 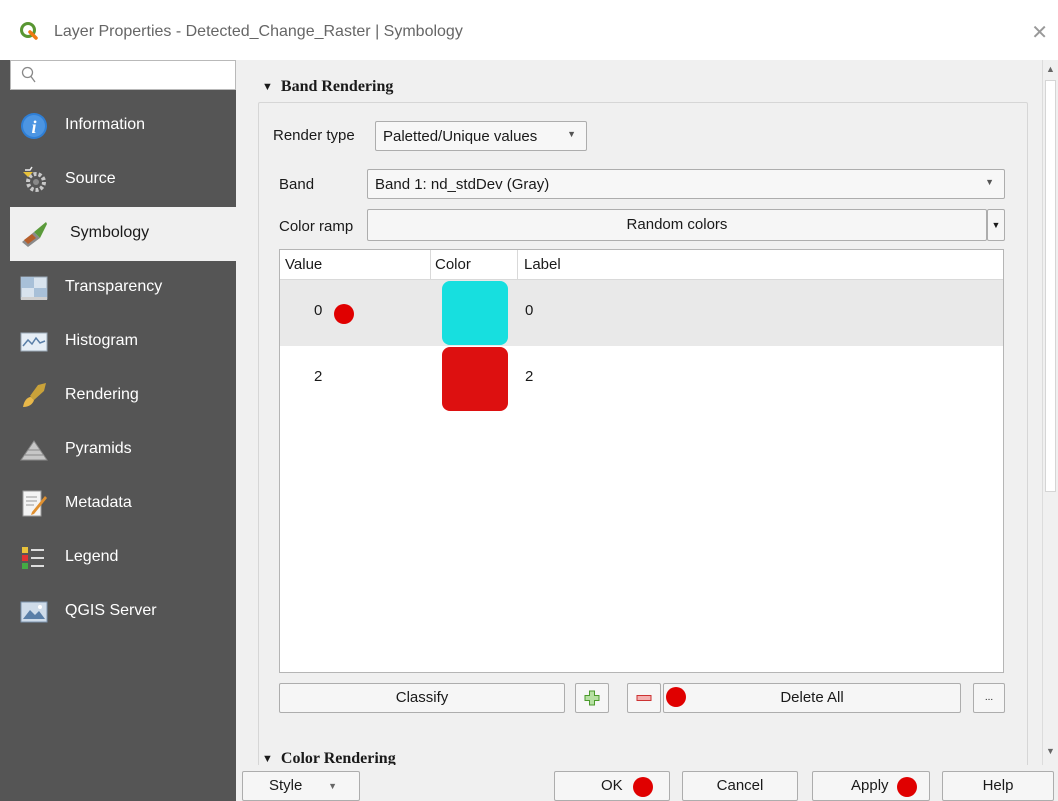 I want to click on sidebar-item-qgis-server: QGIS Server, so click(x=123, y=612).